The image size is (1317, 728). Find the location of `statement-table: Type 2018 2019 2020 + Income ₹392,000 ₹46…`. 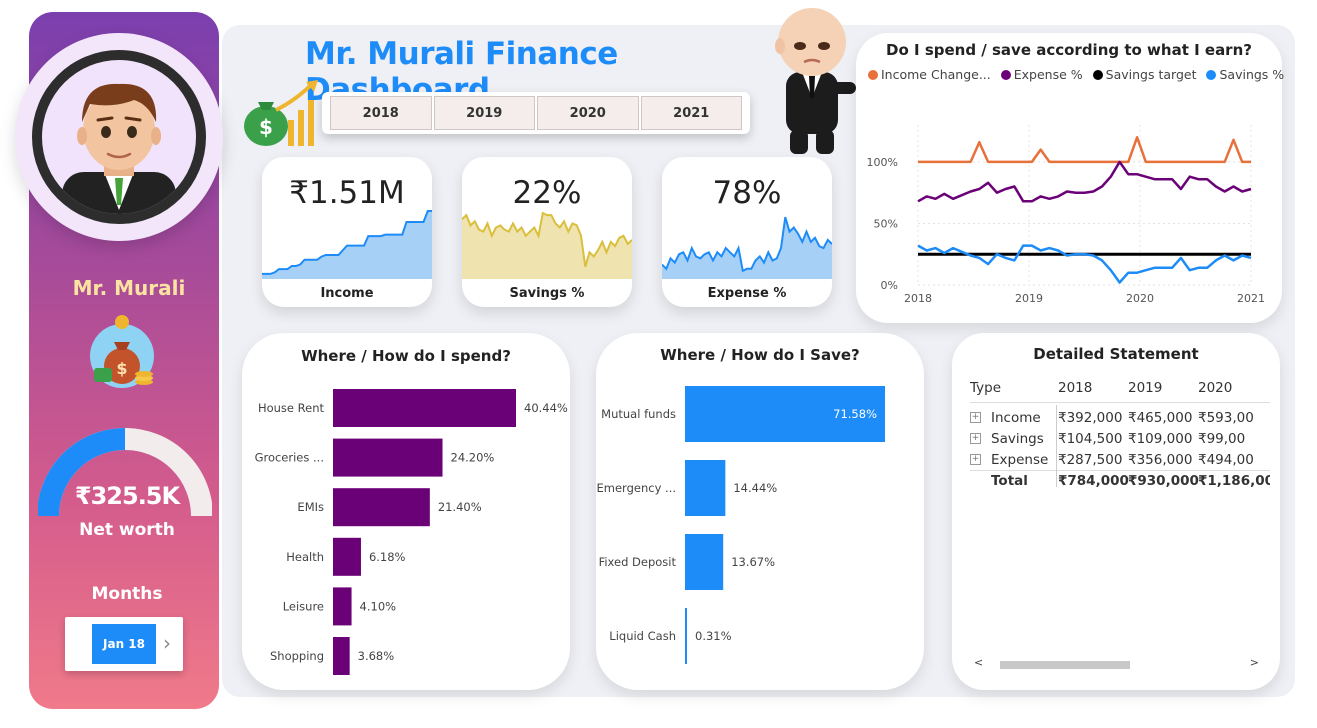

statement-table: Type 2018 2019 2020 + Income ₹392,000 ₹46… is located at coordinates (1120, 432).